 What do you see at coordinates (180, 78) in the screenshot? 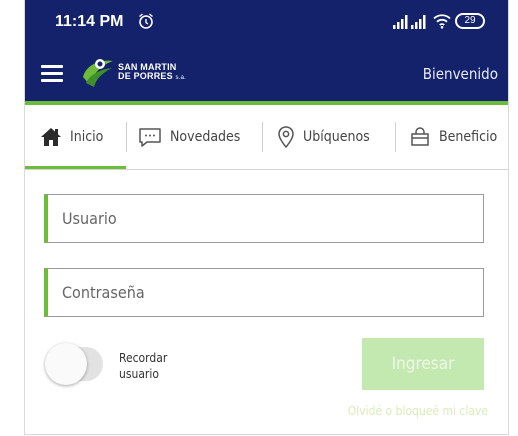
I see `logo-suffix: s.a.` at bounding box center [180, 78].